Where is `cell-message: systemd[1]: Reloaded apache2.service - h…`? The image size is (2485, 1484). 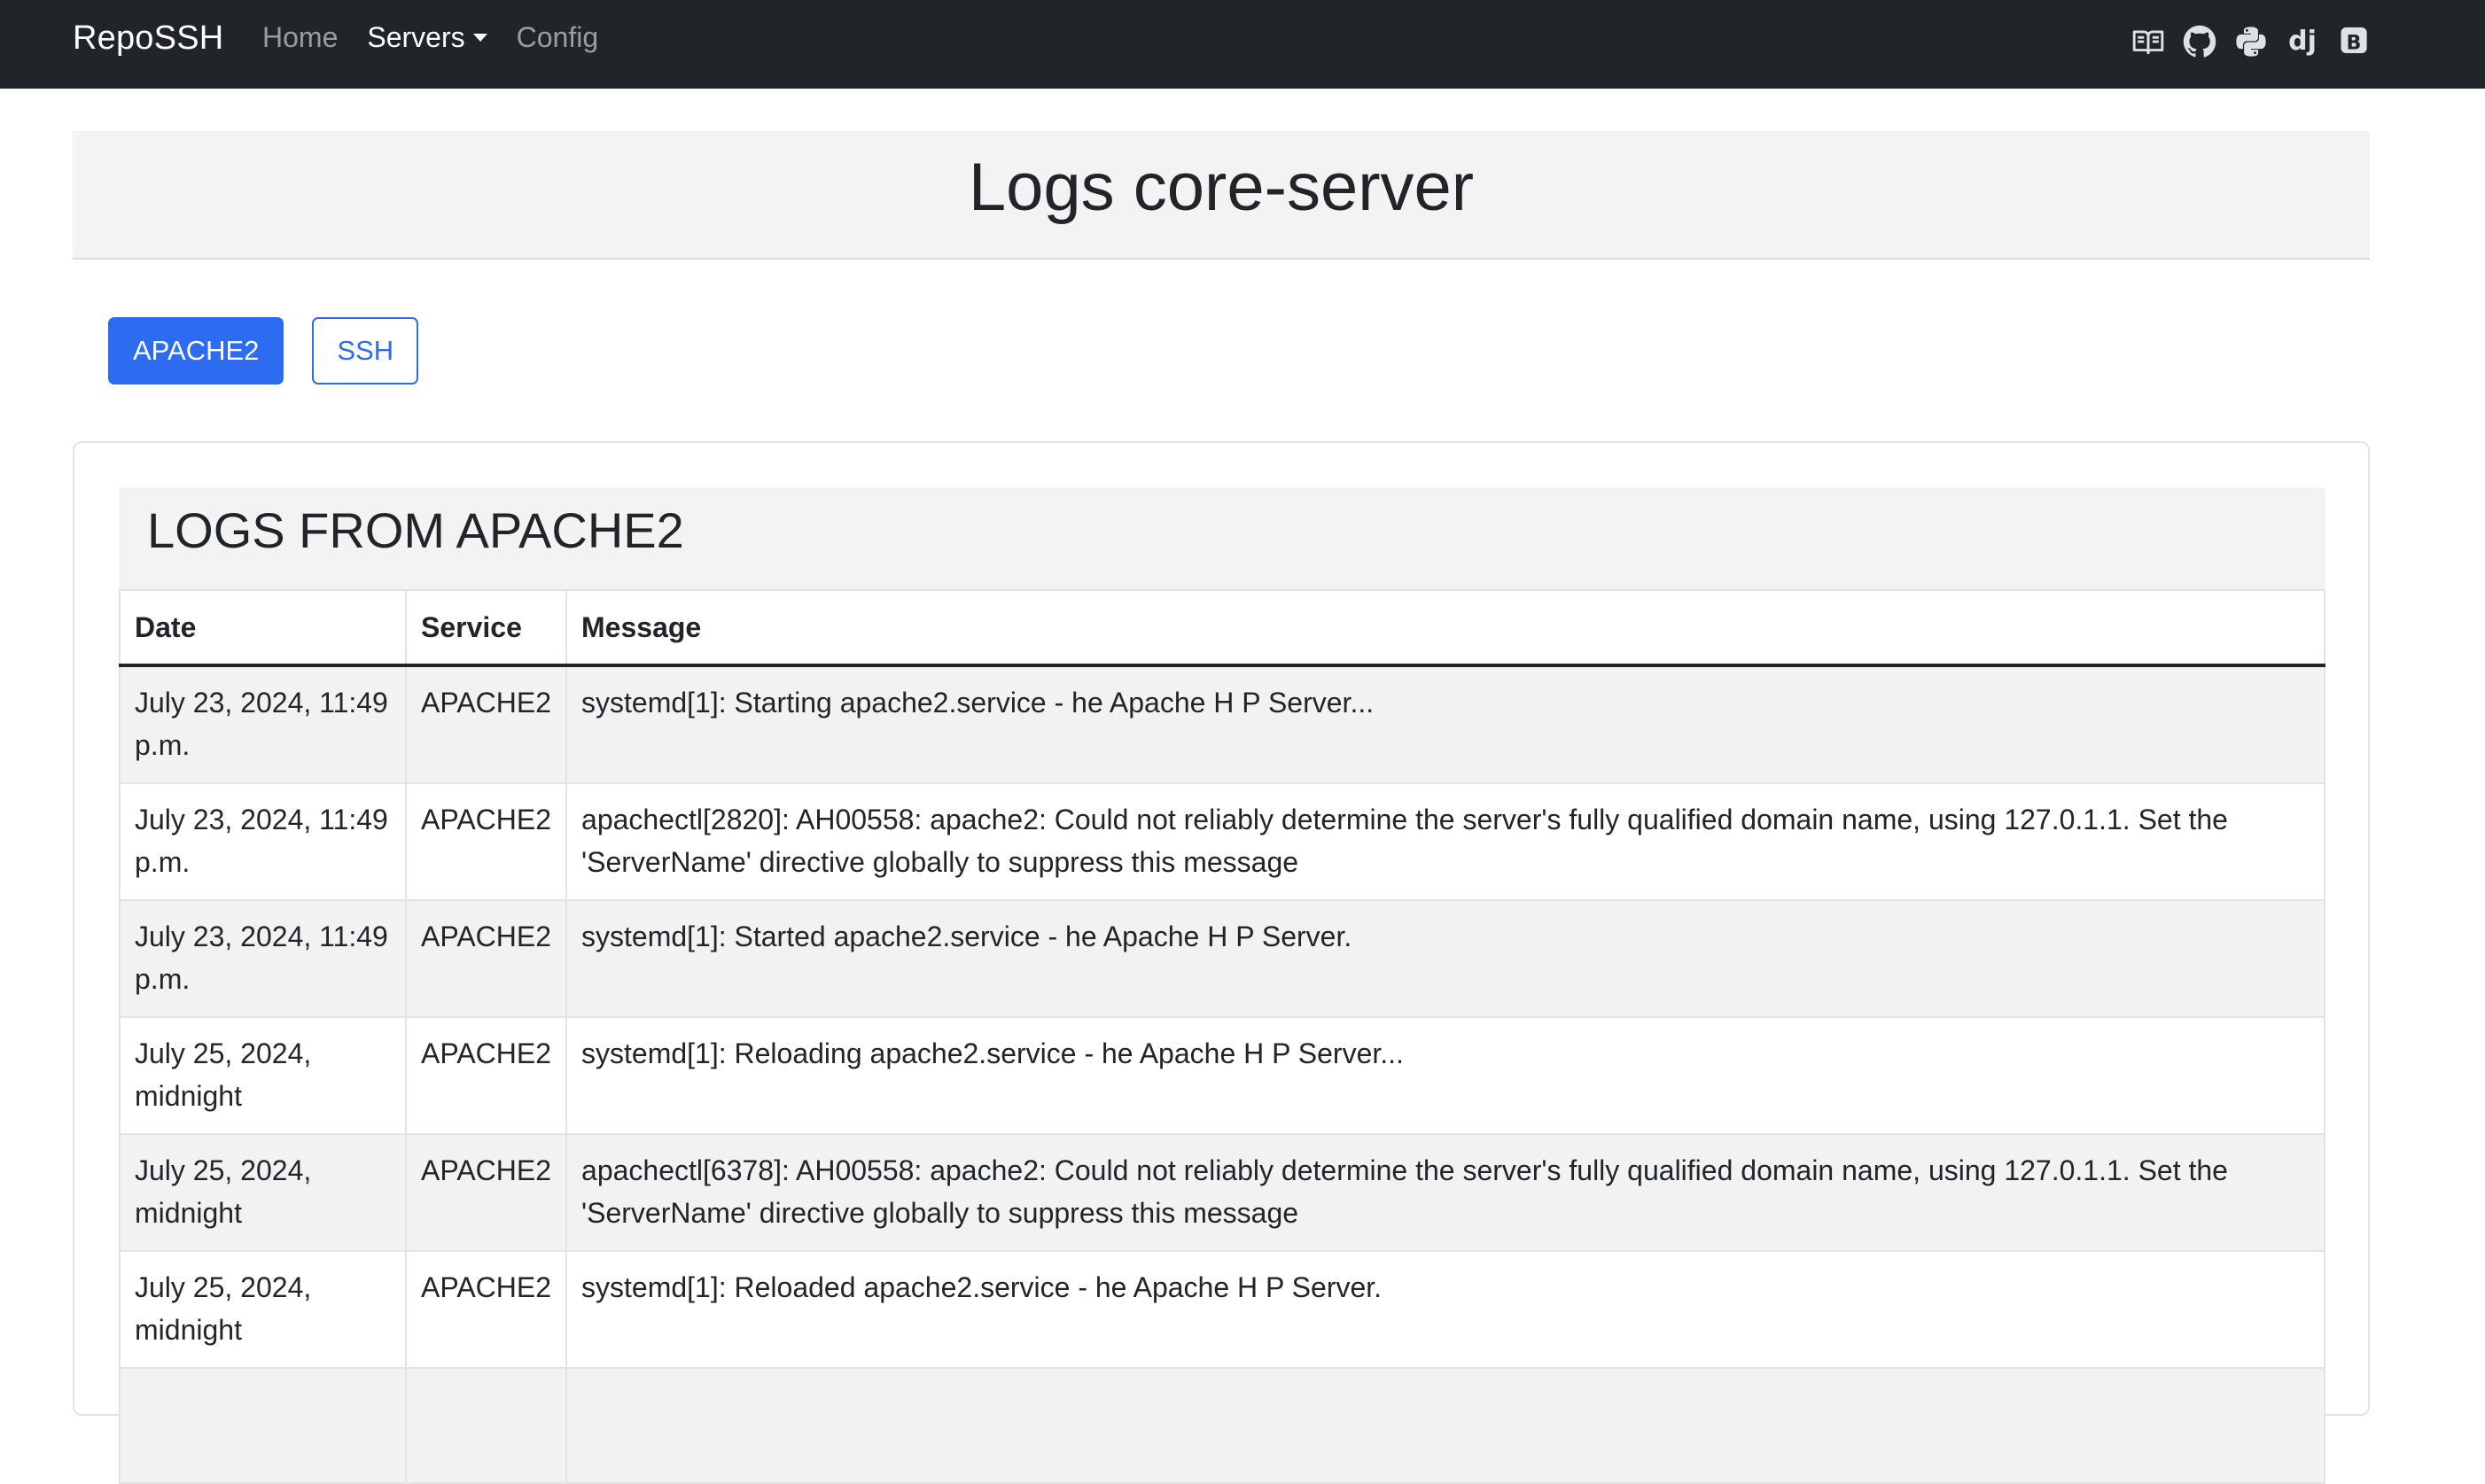
cell-message: systemd[1]: Reloaded apache2.service - h… is located at coordinates (1445, 1309).